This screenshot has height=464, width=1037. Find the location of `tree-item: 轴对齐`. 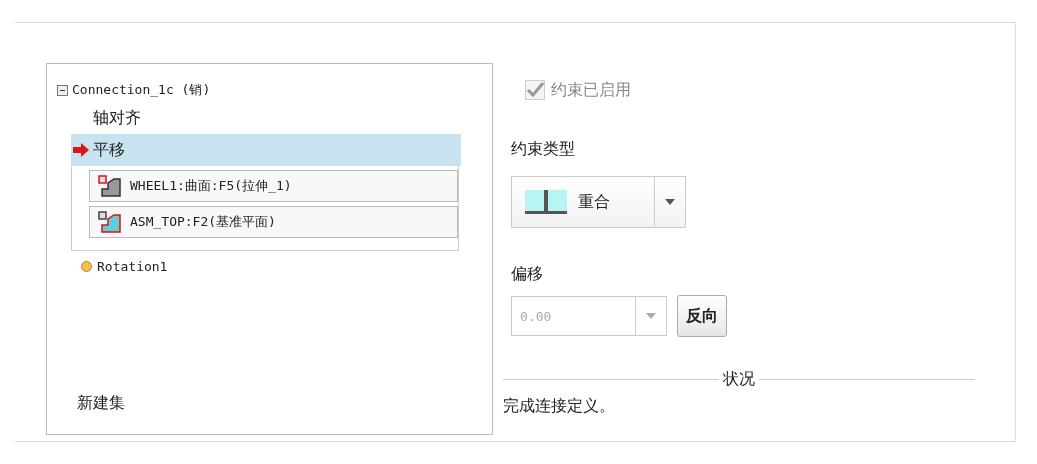

tree-item: 轴对齐 is located at coordinates (266, 118).